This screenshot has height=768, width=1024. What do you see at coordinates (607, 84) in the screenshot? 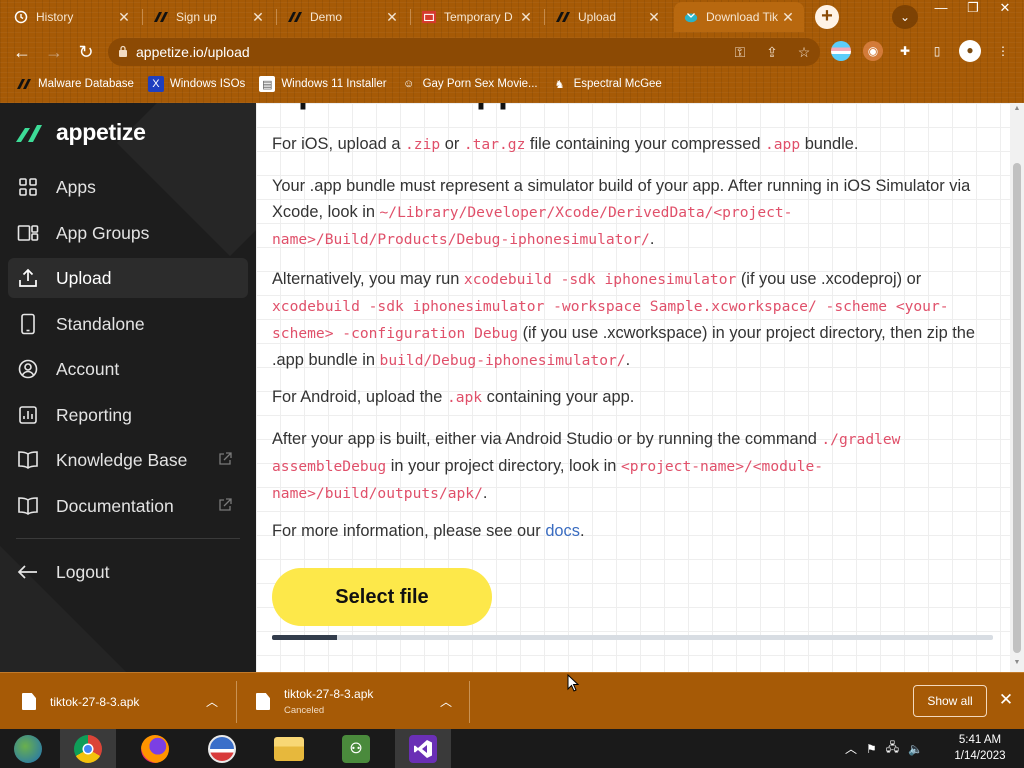
I see `bookmark-espectral-mcgee: ♞ Espectral McGee` at bounding box center [607, 84].